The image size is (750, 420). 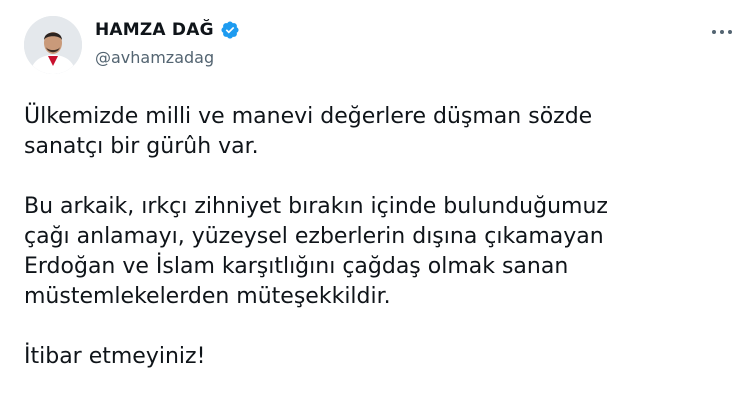 What do you see at coordinates (154, 57) in the screenshot?
I see `author-handle: @avhamzadag` at bounding box center [154, 57].